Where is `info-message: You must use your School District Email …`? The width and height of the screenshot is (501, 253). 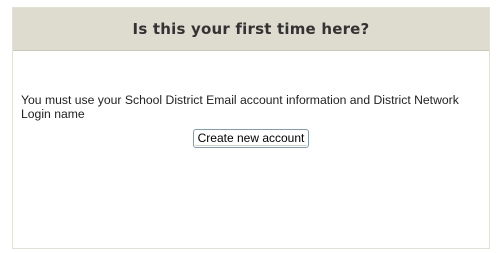 info-message: You must use your School District Email … is located at coordinates (240, 107).